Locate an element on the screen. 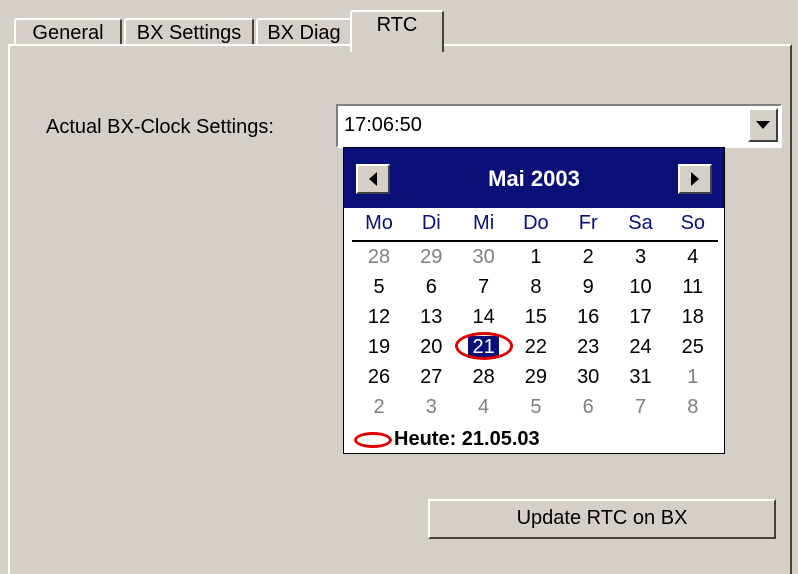 The height and width of the screenshot is (574, 798). next-month-button is located at coordinates (695, 179).